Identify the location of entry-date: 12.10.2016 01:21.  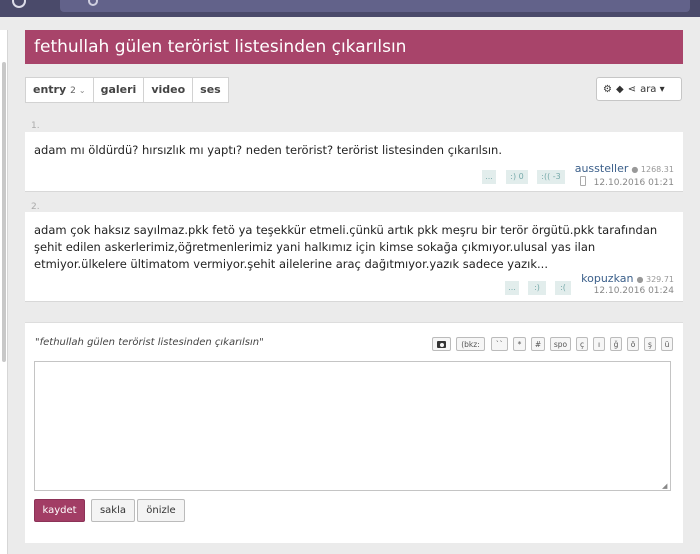
(626, 182).